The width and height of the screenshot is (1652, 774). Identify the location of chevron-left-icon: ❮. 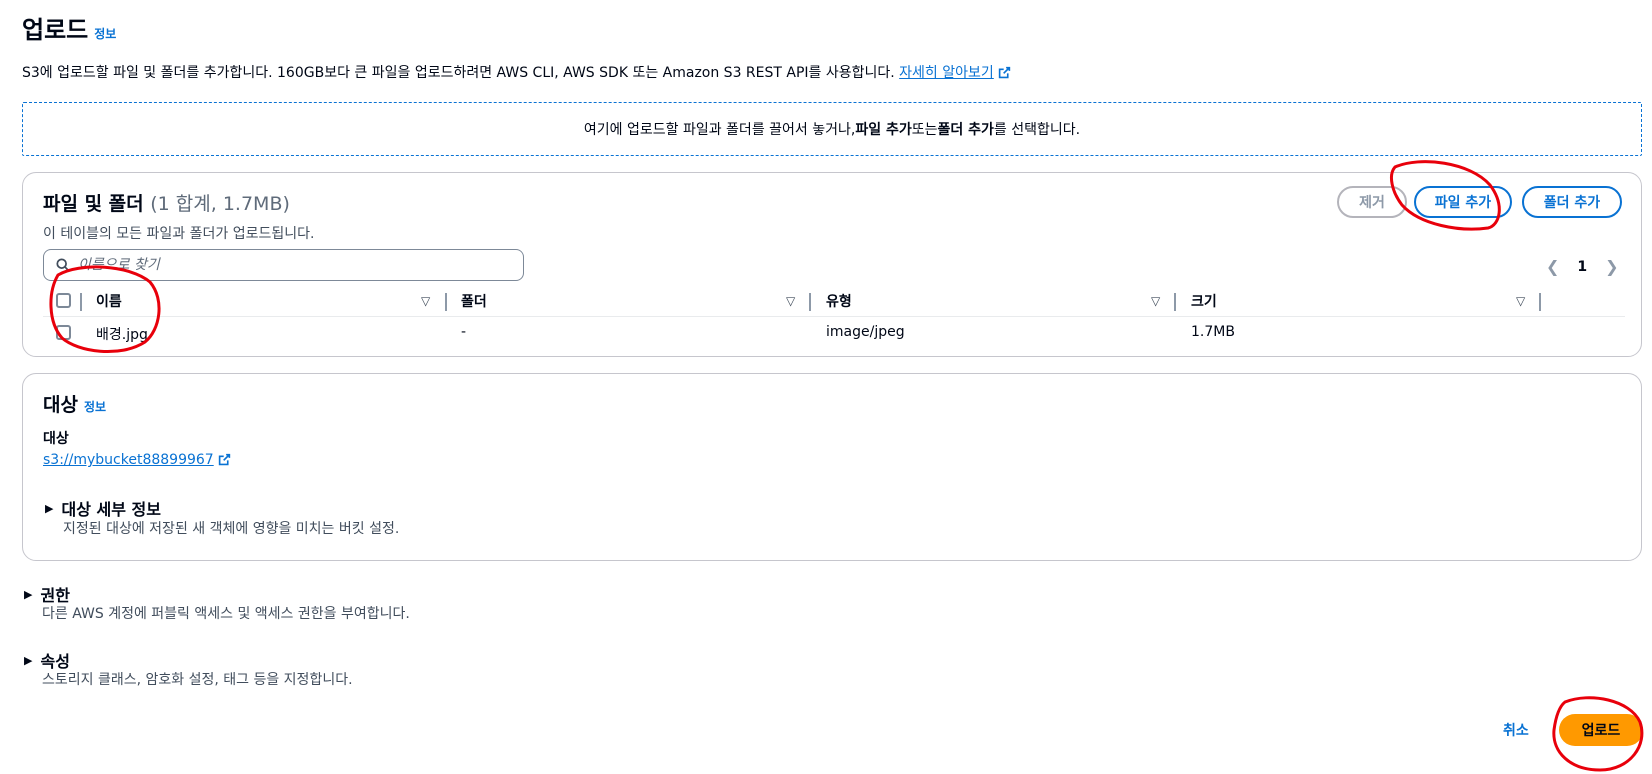
(1552, 266).